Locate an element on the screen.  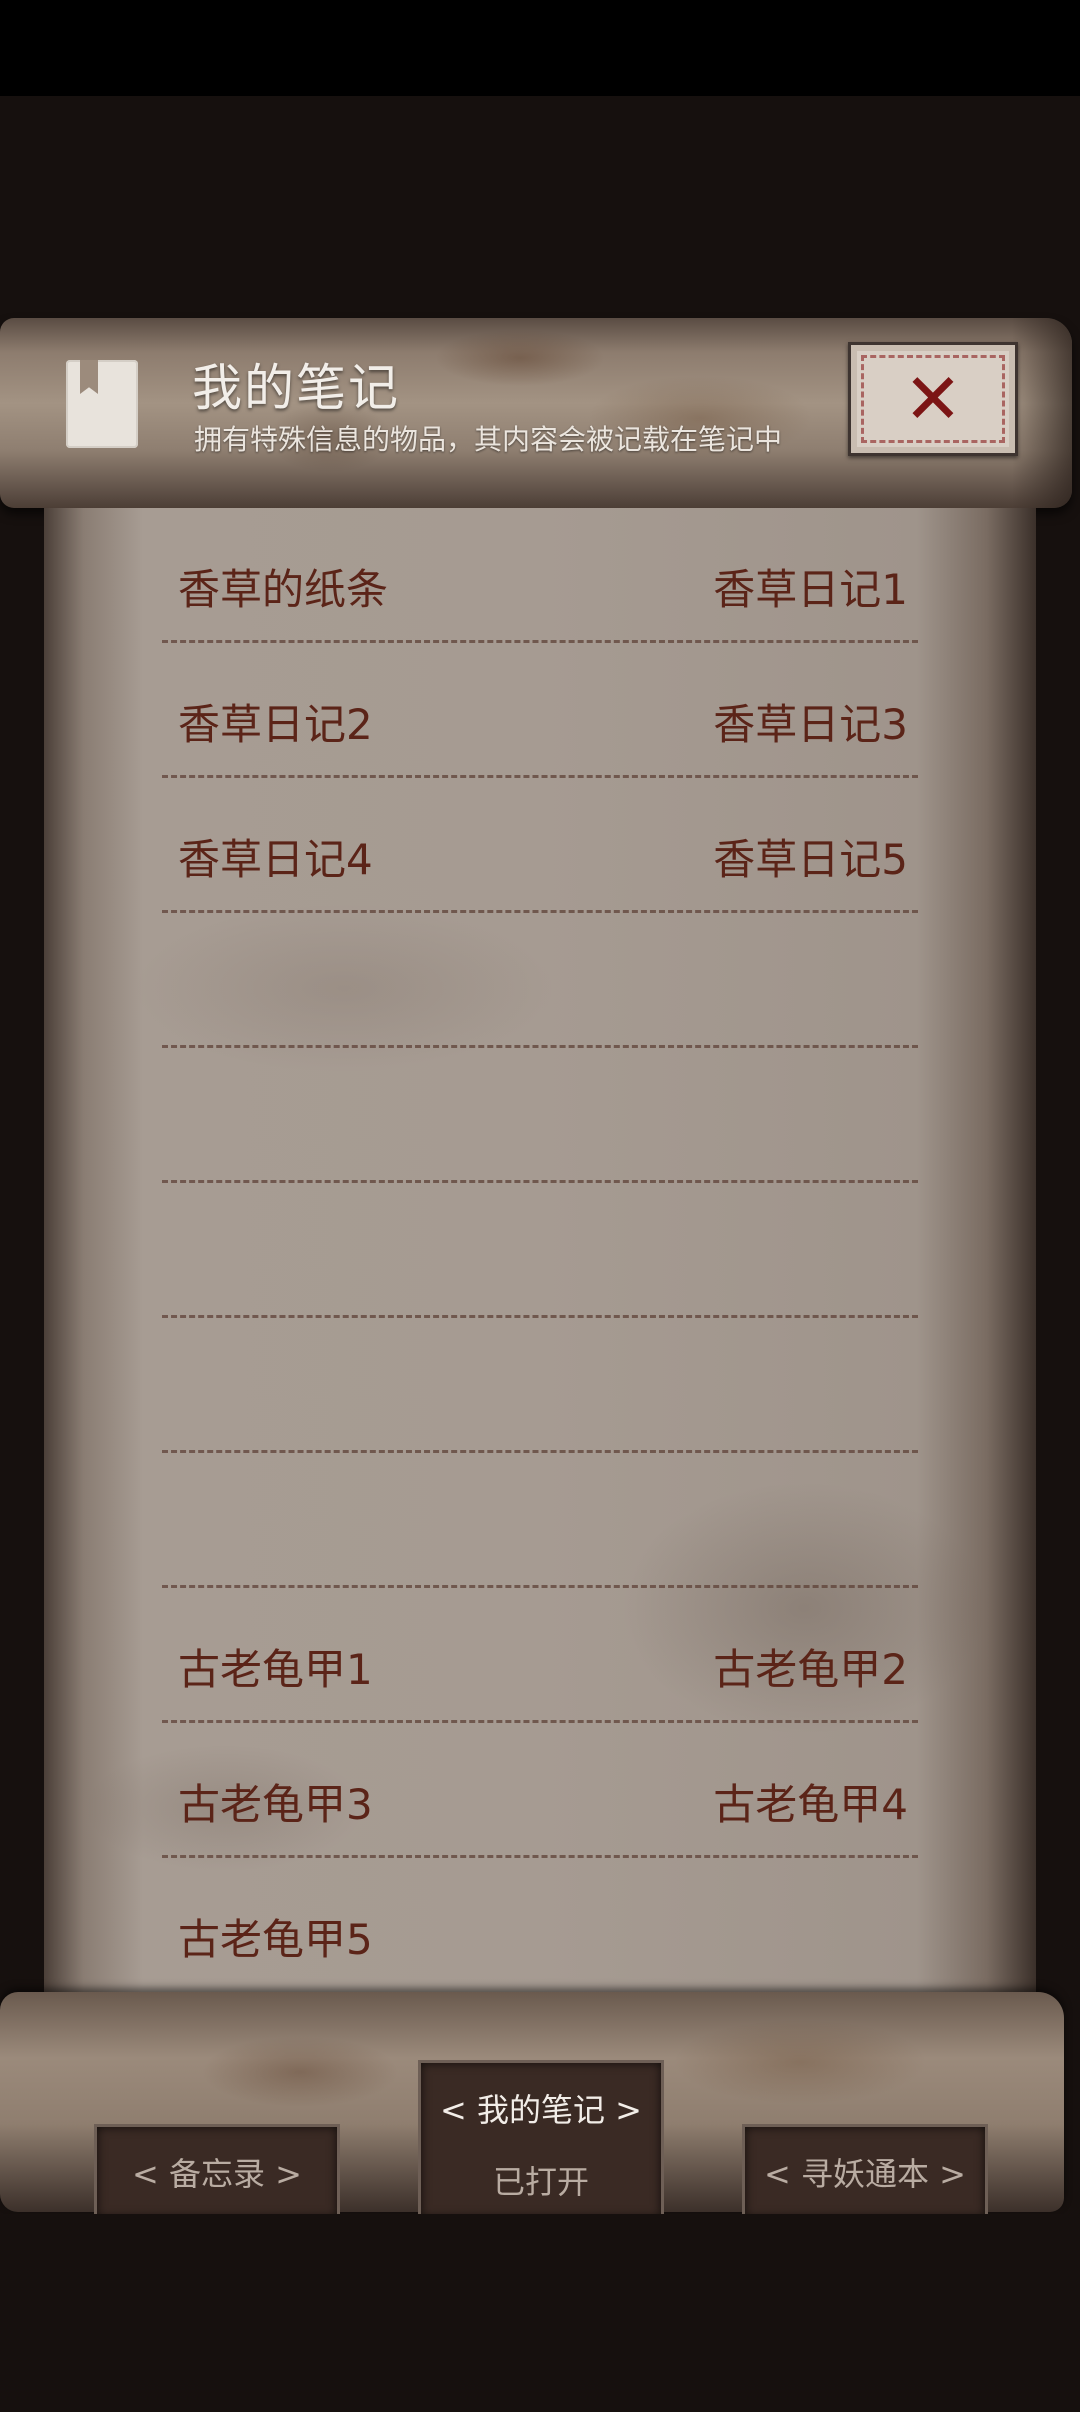
tab-my-notes-state: 已打开 is located at coordinates (540, 2182).